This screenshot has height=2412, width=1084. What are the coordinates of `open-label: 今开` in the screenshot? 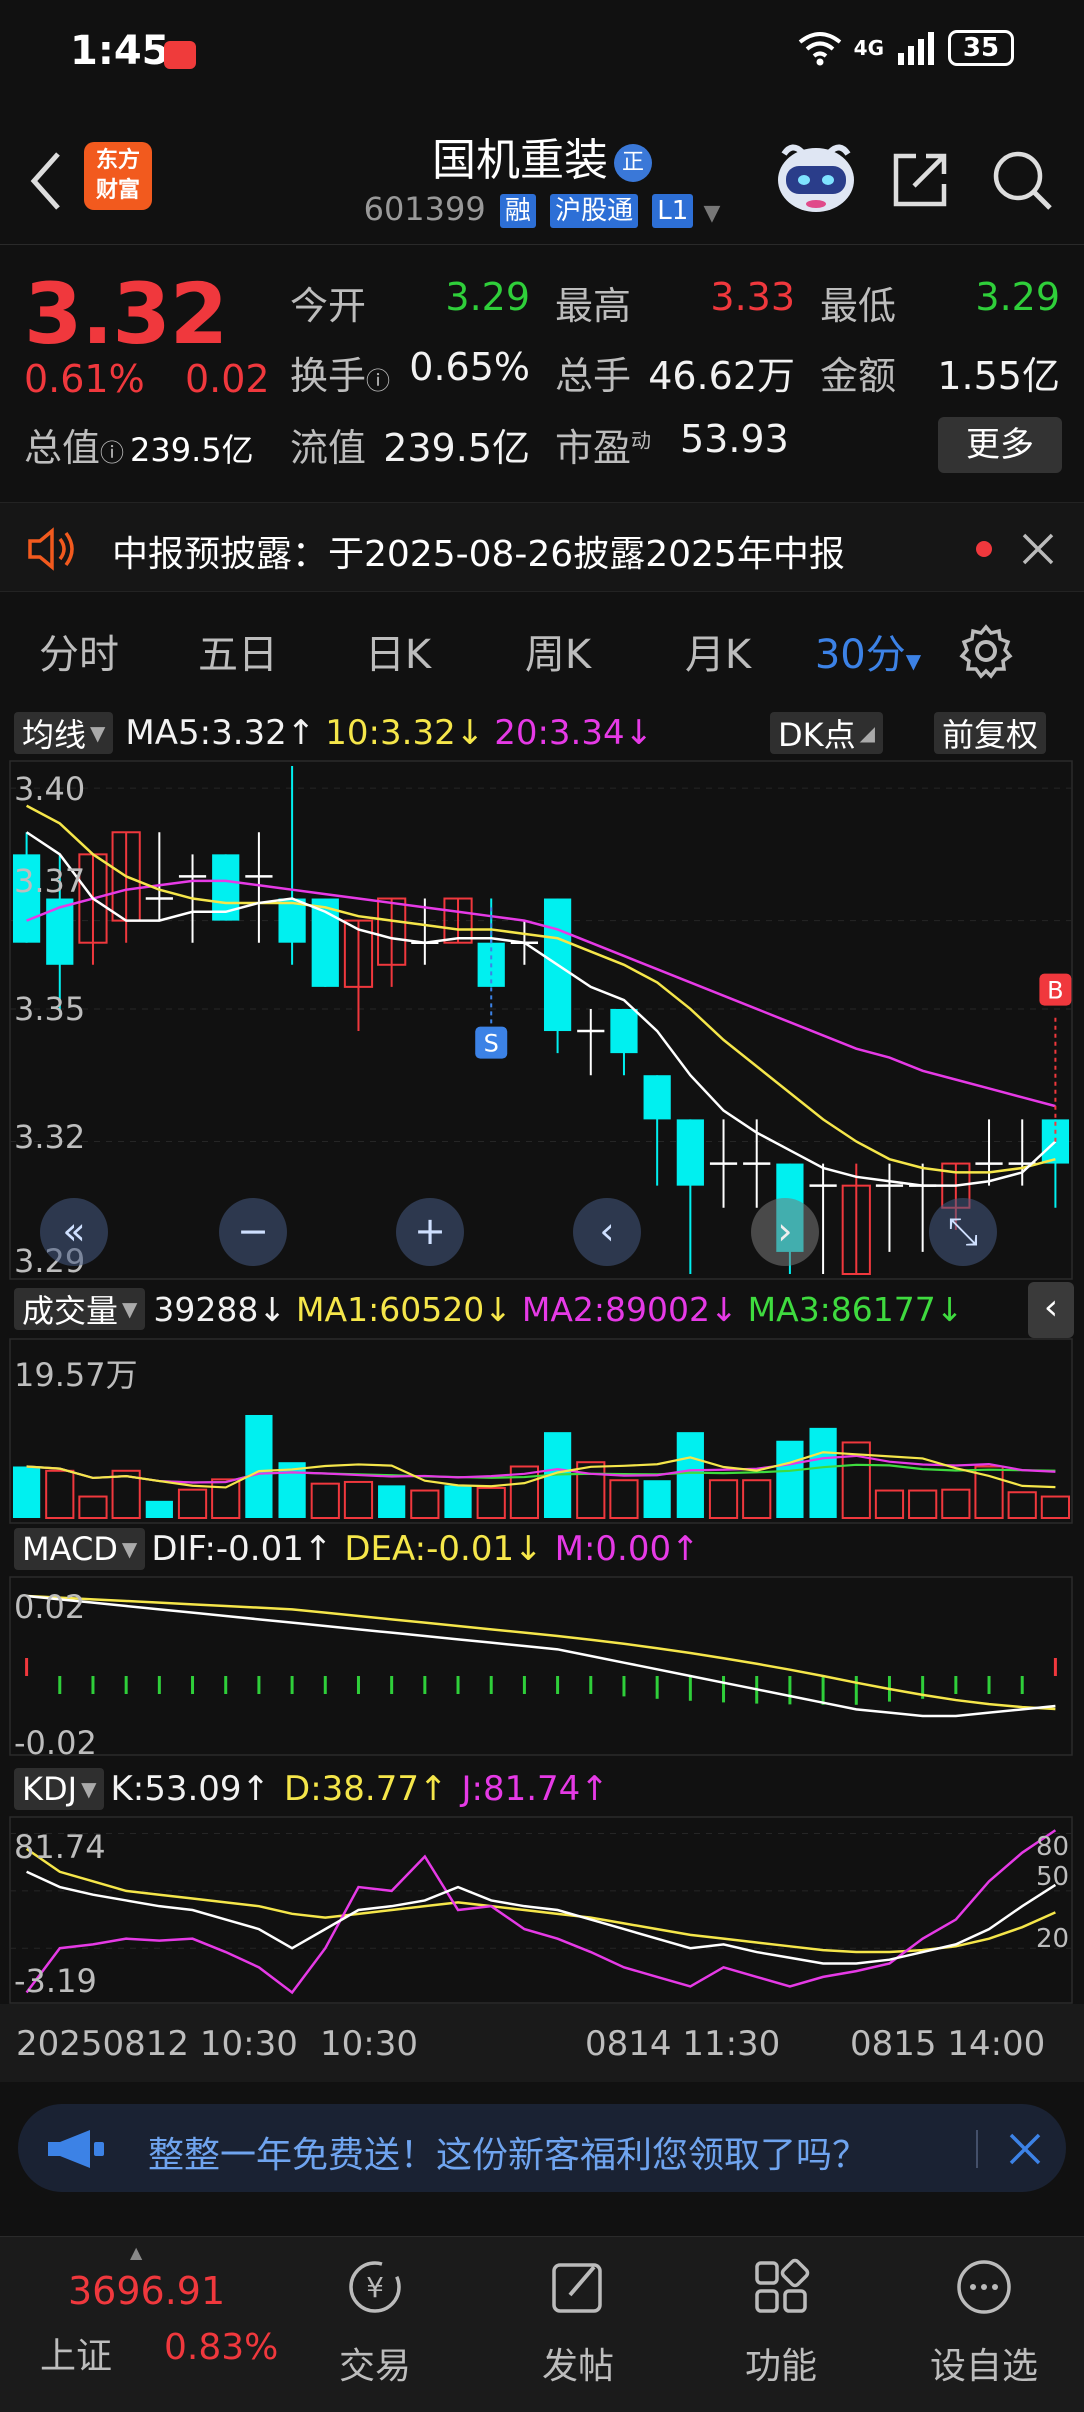 It's located at (328, 306).